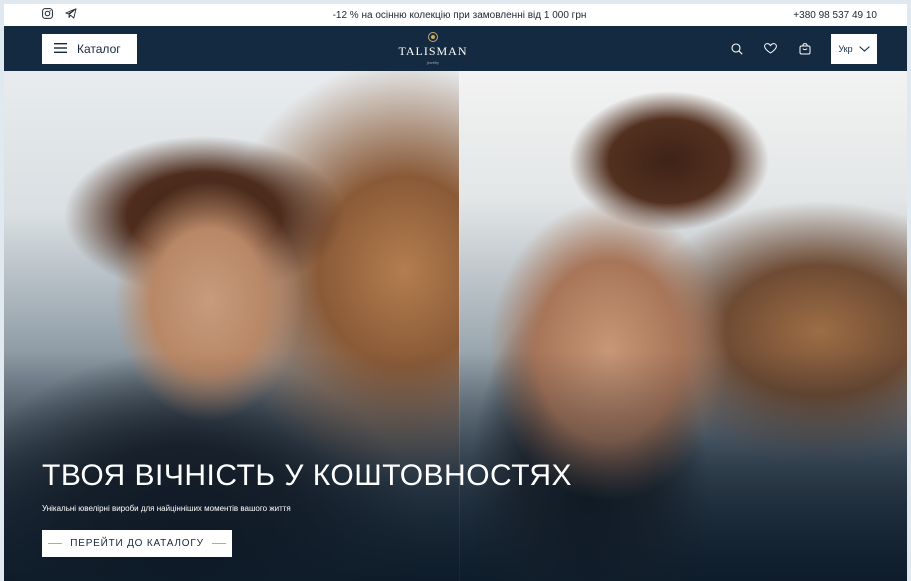  What do you see at coordinates (864, 49) in the screenshot?
I see `chevron-down-icon` at bounding box center [864, 49].